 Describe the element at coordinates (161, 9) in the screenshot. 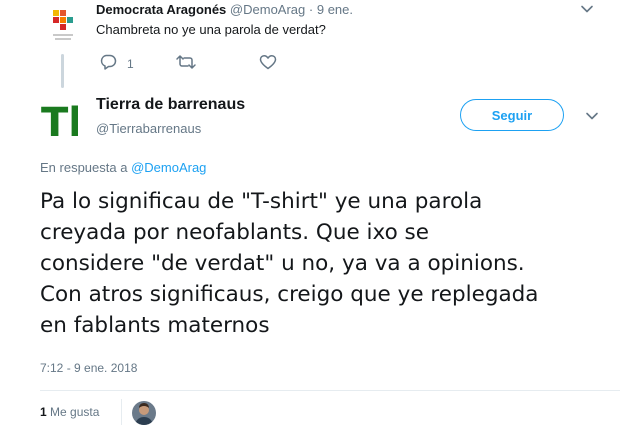

I see `parent-author-name: Democrata Aragonés` at that location.